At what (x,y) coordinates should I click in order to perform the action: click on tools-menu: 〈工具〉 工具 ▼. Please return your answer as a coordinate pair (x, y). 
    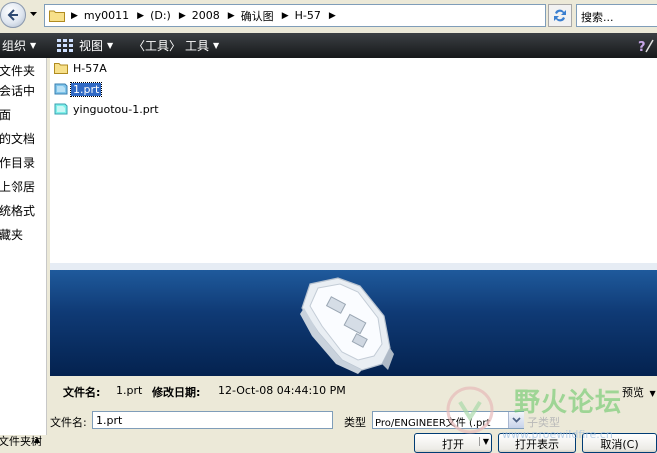
    Looking at the image, I should click on (176, 45).